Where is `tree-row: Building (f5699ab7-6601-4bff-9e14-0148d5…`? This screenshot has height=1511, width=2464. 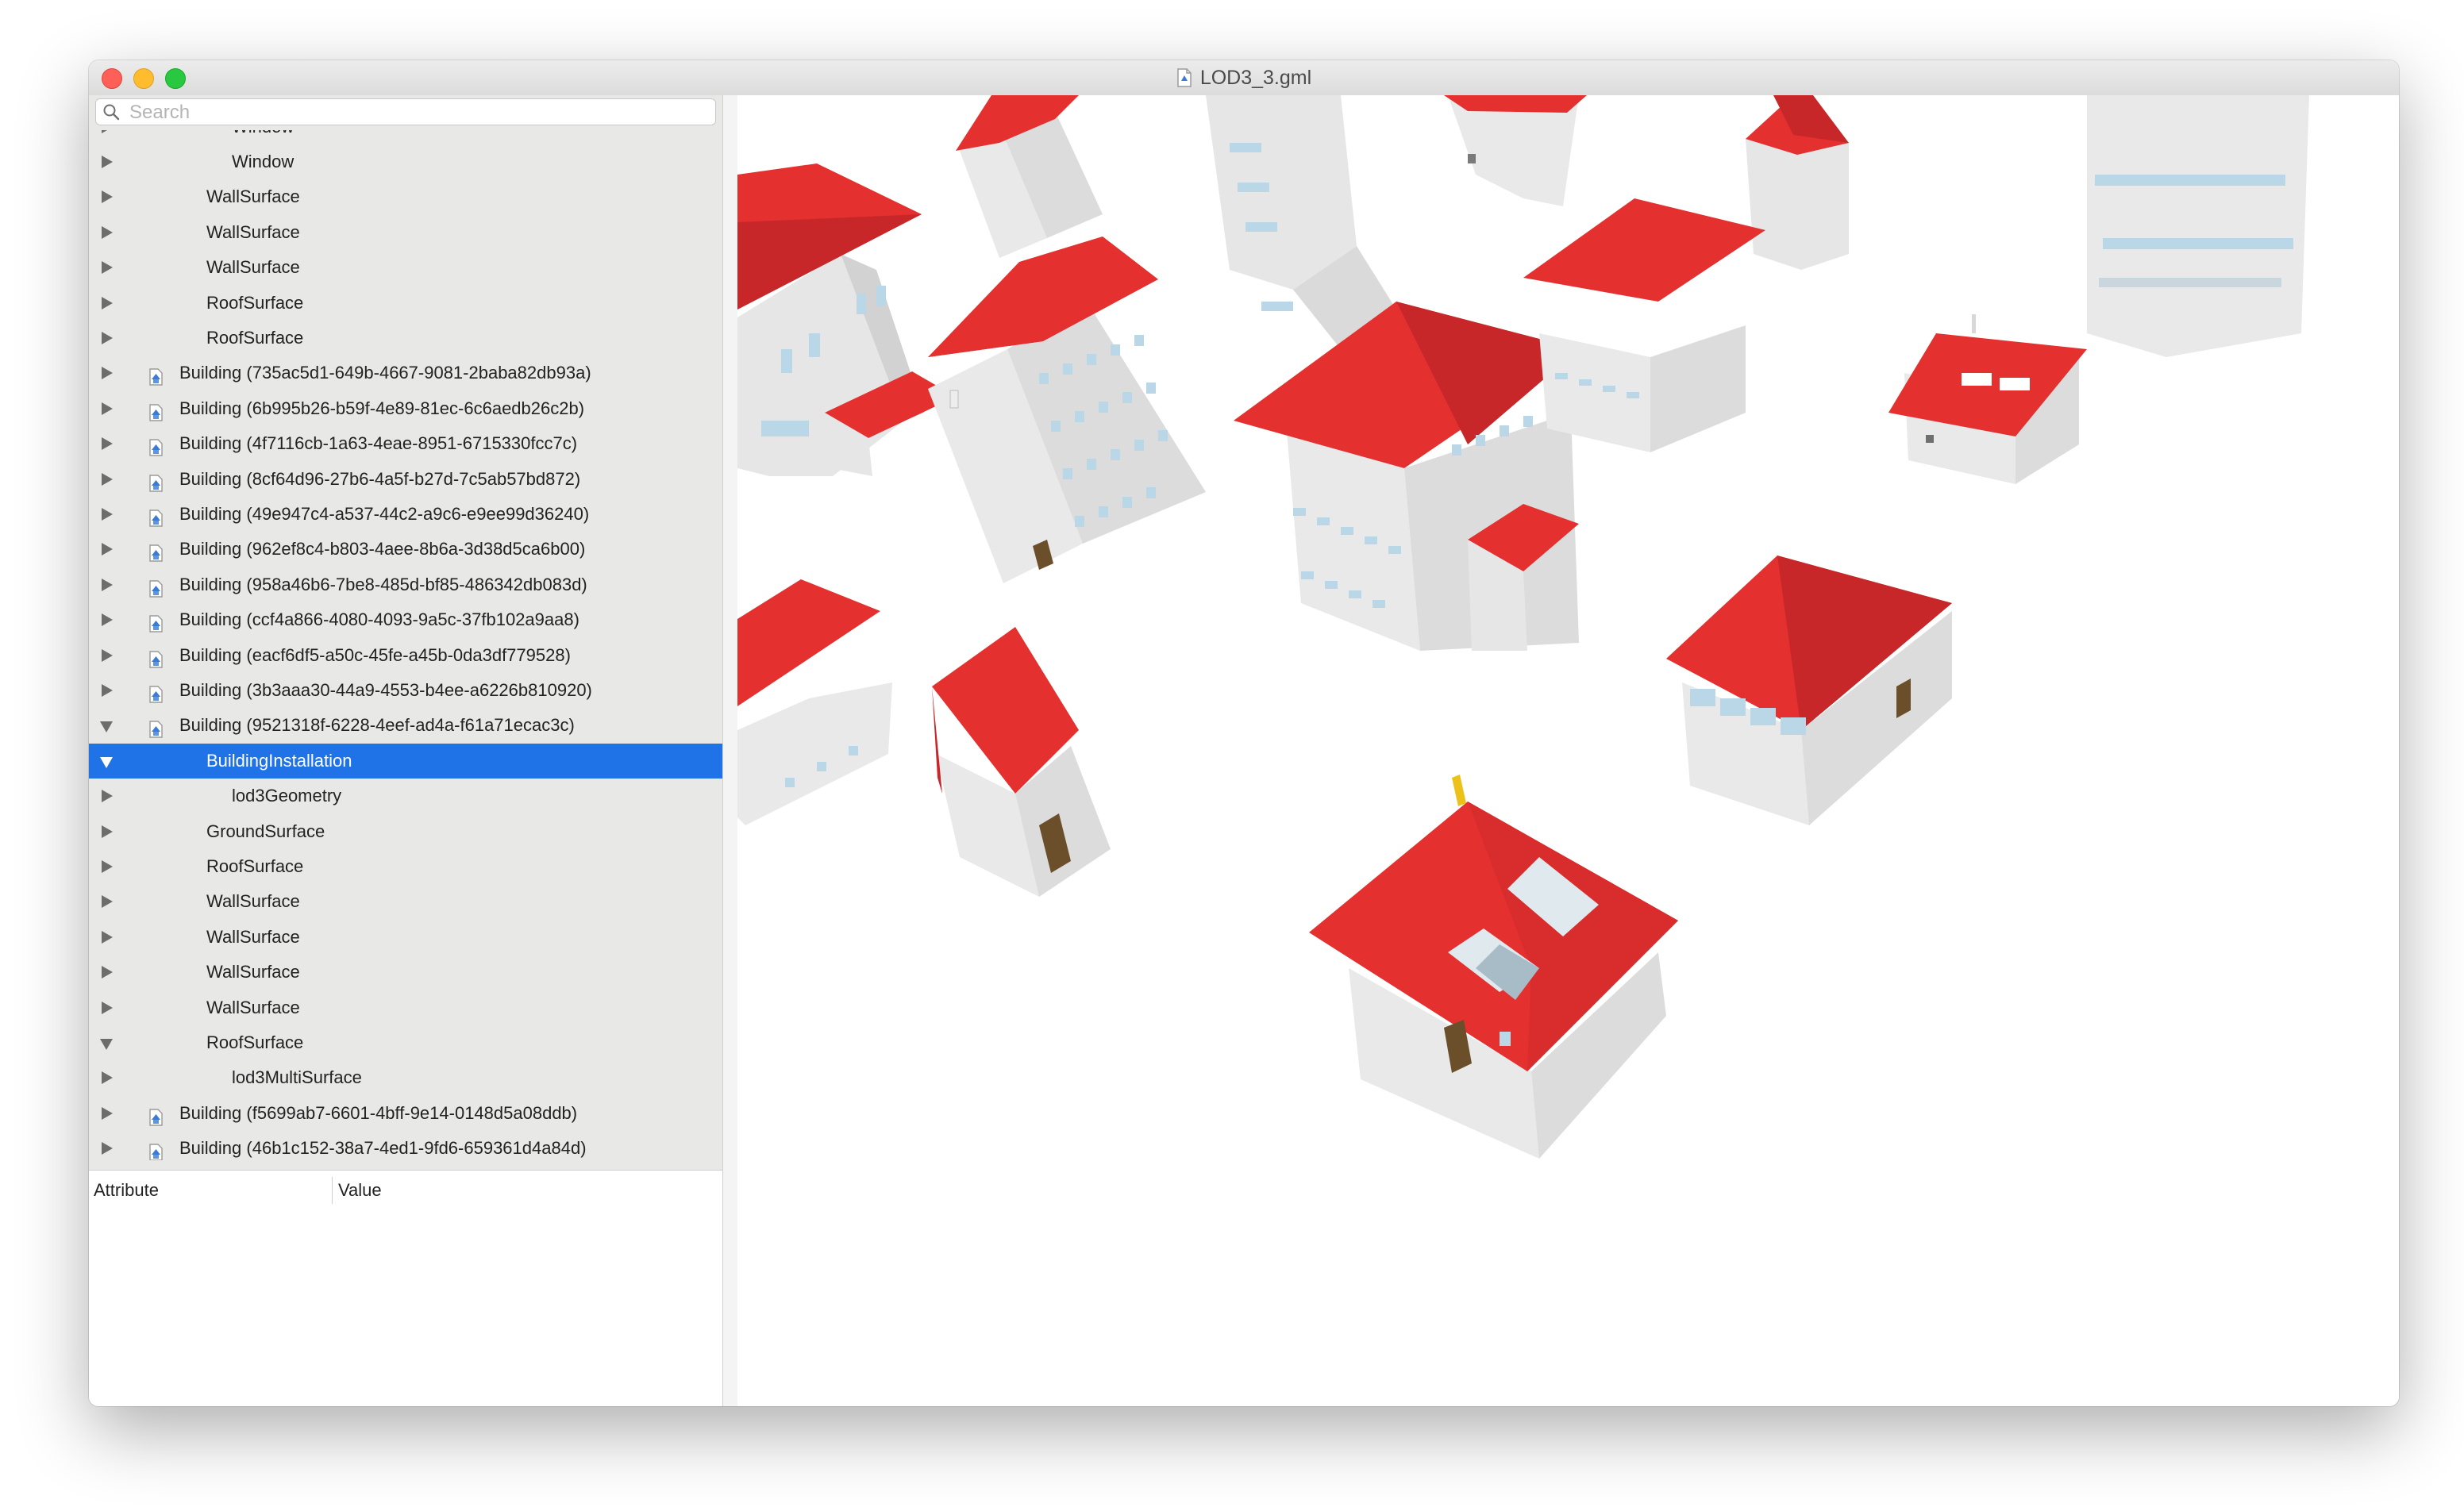 tree-row: Building (f5699ab7-6601-4bff-9e14-0148d5… is located at coordinates (405, 1113).